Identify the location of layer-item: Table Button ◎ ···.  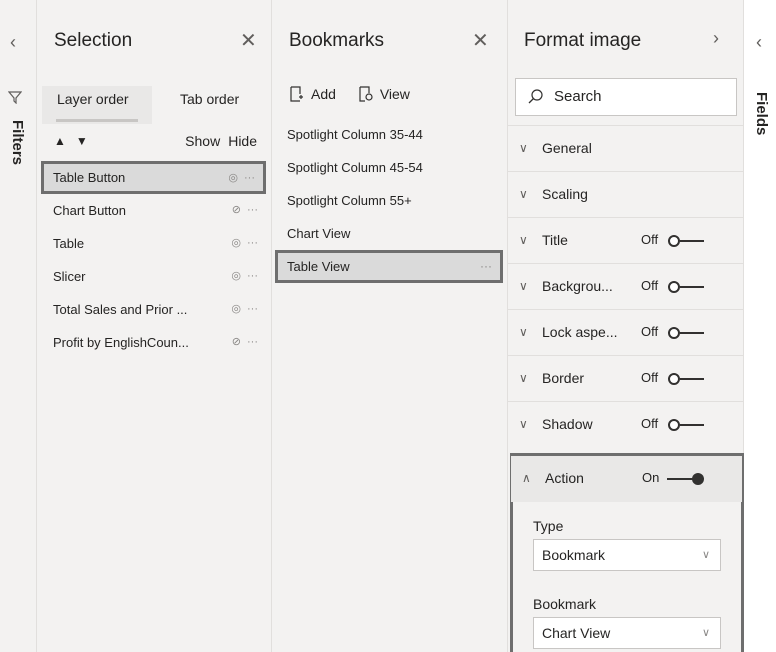
(153, 177).